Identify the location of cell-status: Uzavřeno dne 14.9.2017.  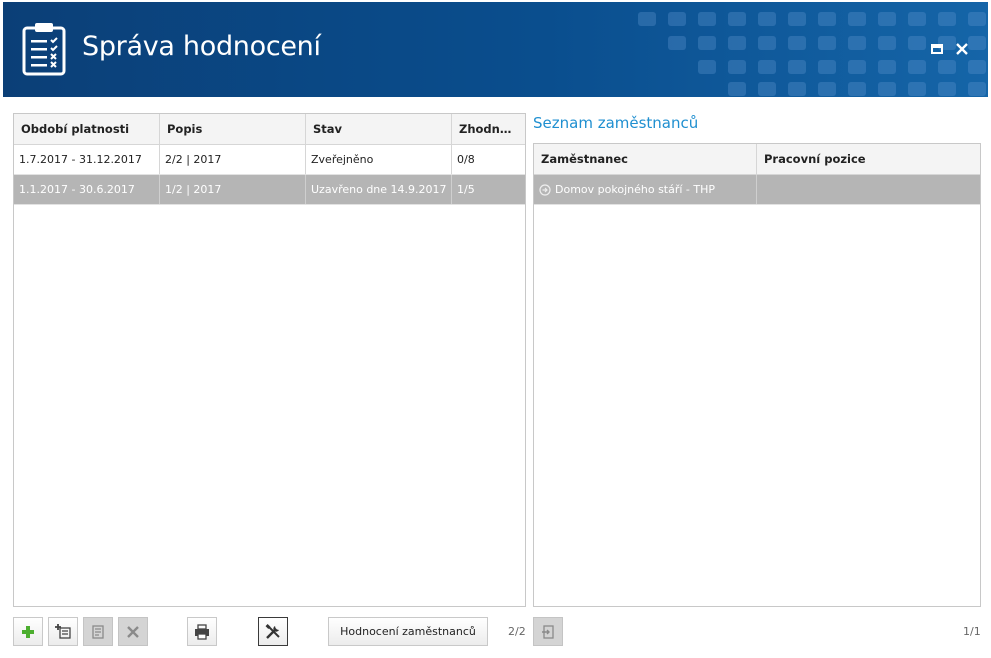
(379, 189).